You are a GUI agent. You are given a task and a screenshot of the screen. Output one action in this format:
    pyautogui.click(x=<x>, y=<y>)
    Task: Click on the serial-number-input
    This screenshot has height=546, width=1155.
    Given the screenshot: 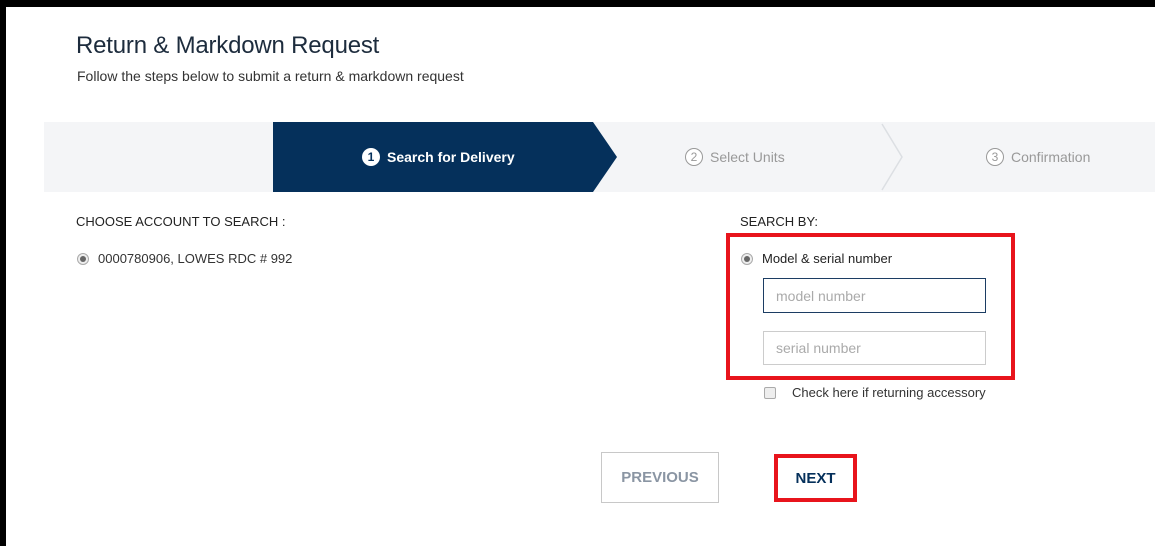 What is the action you would take?
    pyautogui.click(x=874, y=348)
    